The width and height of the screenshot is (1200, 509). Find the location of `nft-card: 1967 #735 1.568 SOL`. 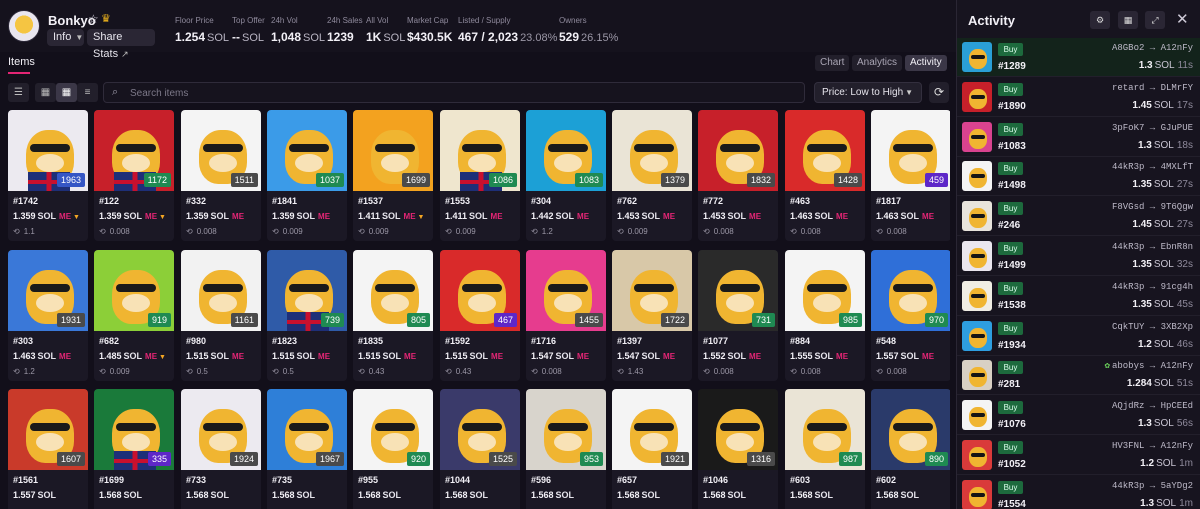

nft-card: 1967 #735 1.568 SOL is located at coordinates (307, 449).